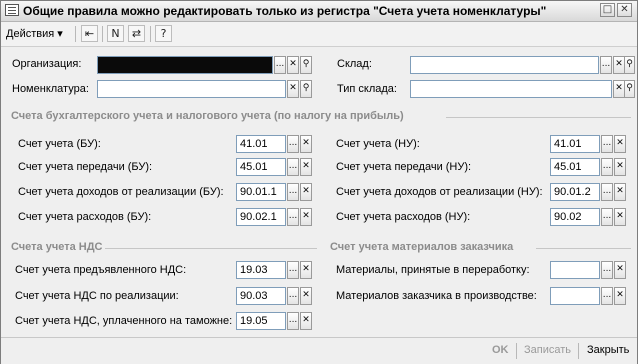 This screenshot has width=638, height=364. I want to click on nomenclature-label: Номенклатура:, so click(50, 89).